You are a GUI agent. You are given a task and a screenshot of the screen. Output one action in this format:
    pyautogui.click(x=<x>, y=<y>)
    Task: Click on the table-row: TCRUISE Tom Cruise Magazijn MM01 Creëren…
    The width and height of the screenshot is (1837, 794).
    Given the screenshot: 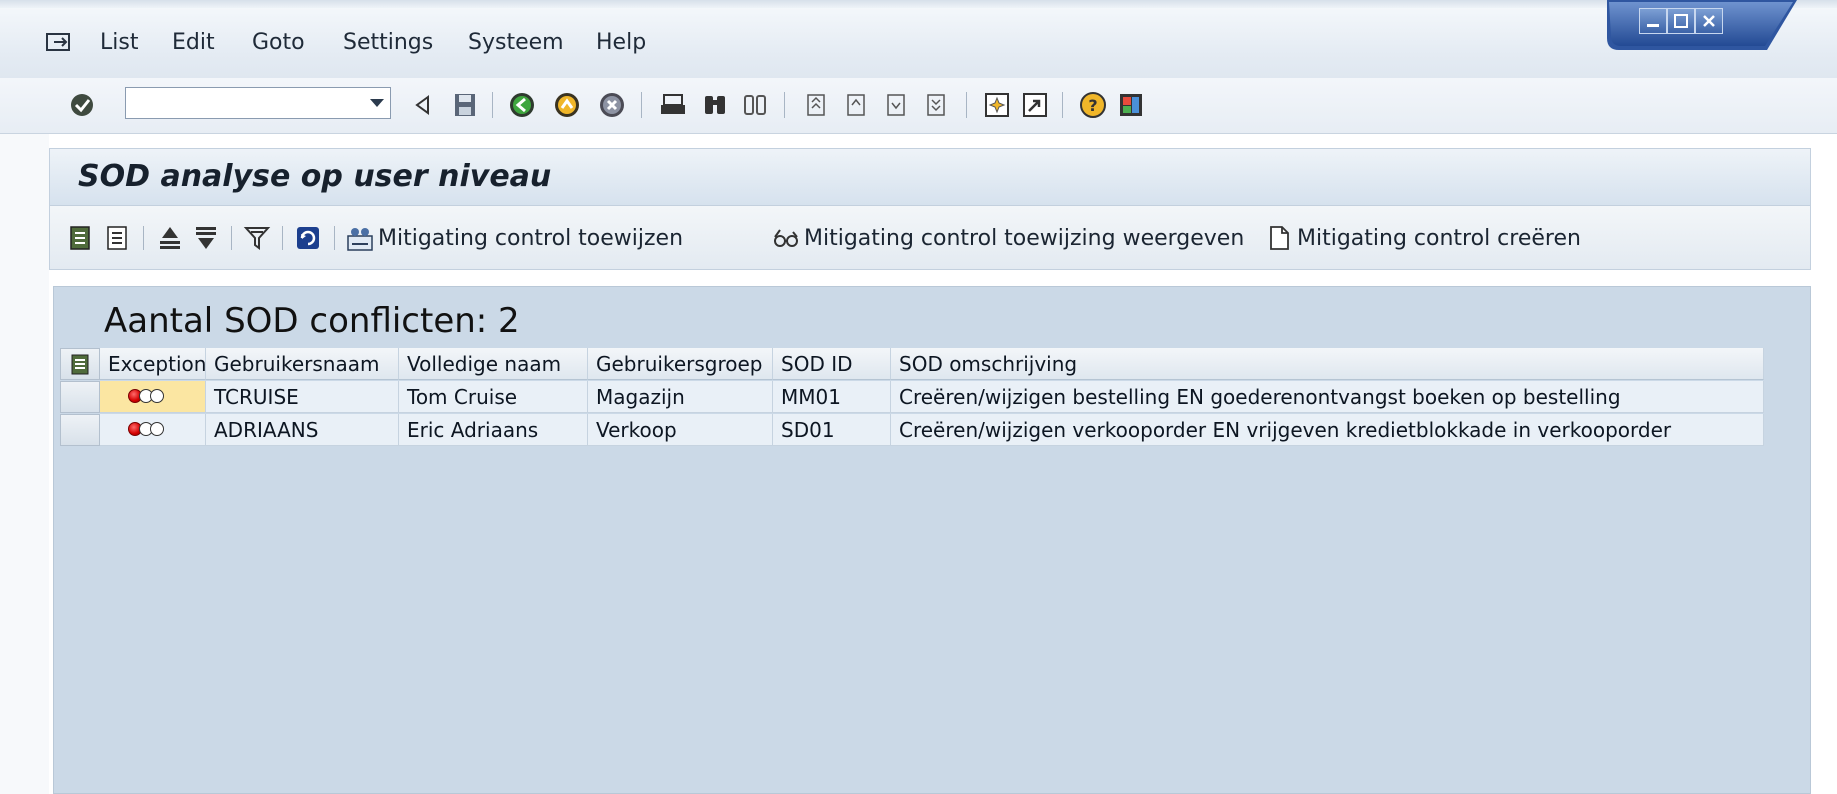 What is the action you would take?
    pyautogui.click(x=912, y=397)
    